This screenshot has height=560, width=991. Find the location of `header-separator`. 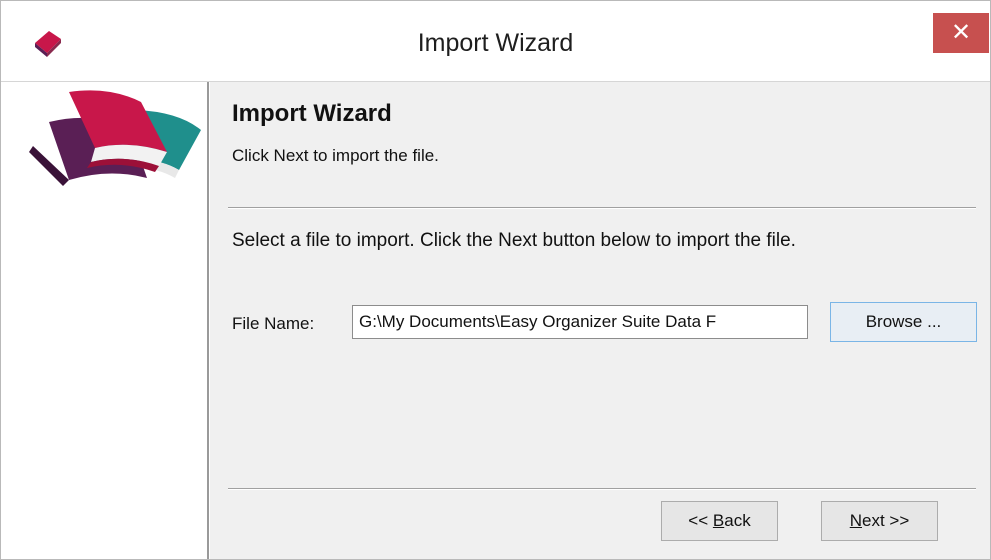

header-separator is located at coordinates (602, 208).